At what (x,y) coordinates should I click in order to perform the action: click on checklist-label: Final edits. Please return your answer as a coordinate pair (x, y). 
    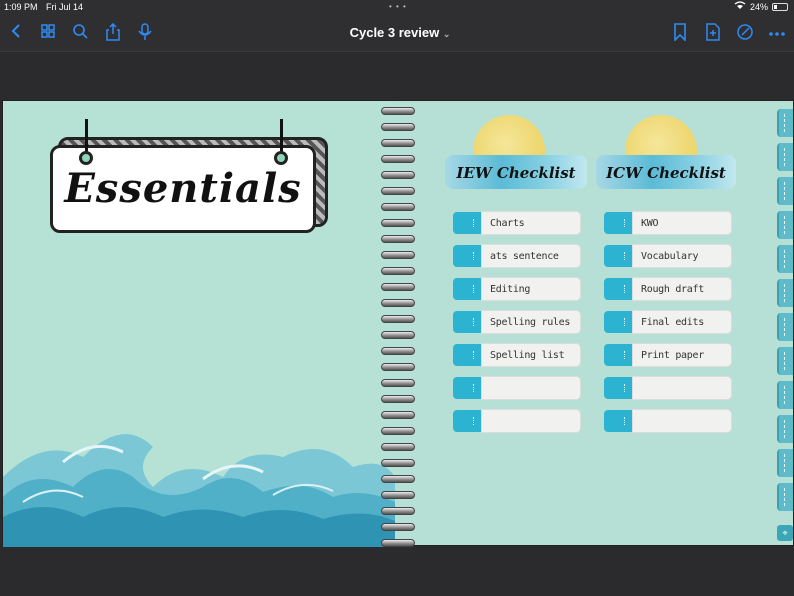
    Looking at the image, I should click on (672, 322).